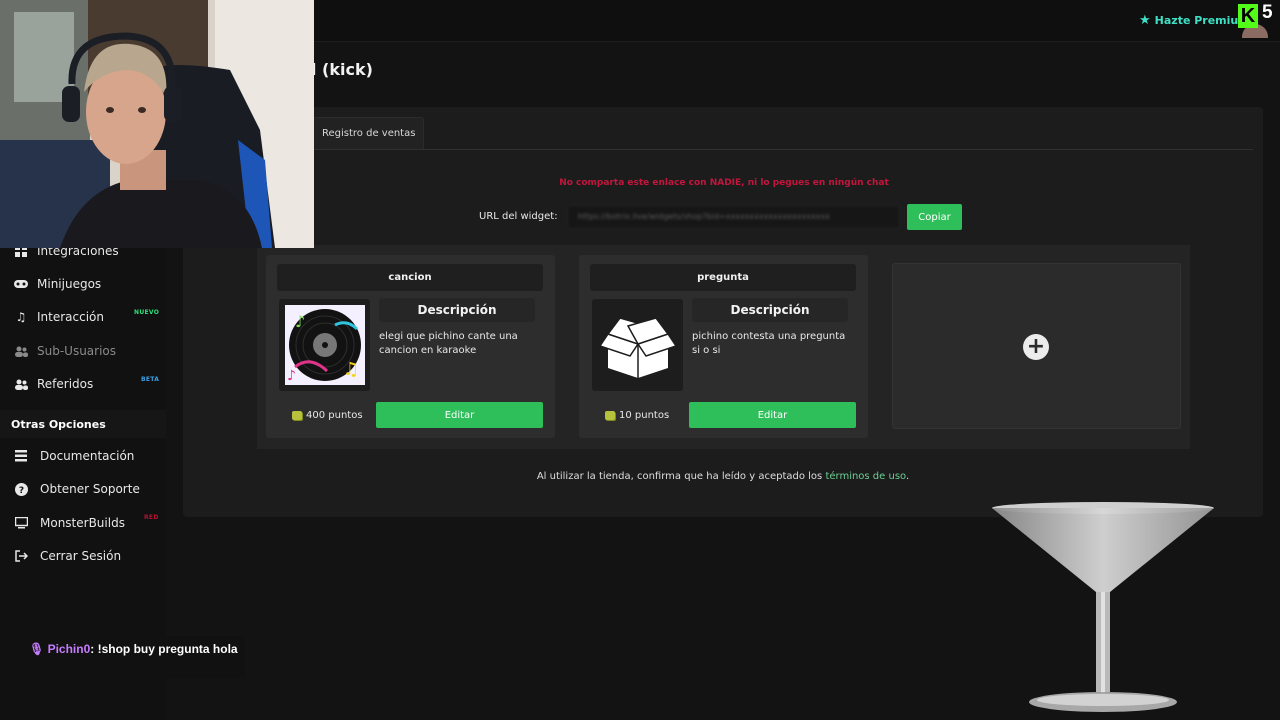 This screenshot has width=1280, height=720. I want to click on nuevo-badge: NUEVO, so click(147, 312).